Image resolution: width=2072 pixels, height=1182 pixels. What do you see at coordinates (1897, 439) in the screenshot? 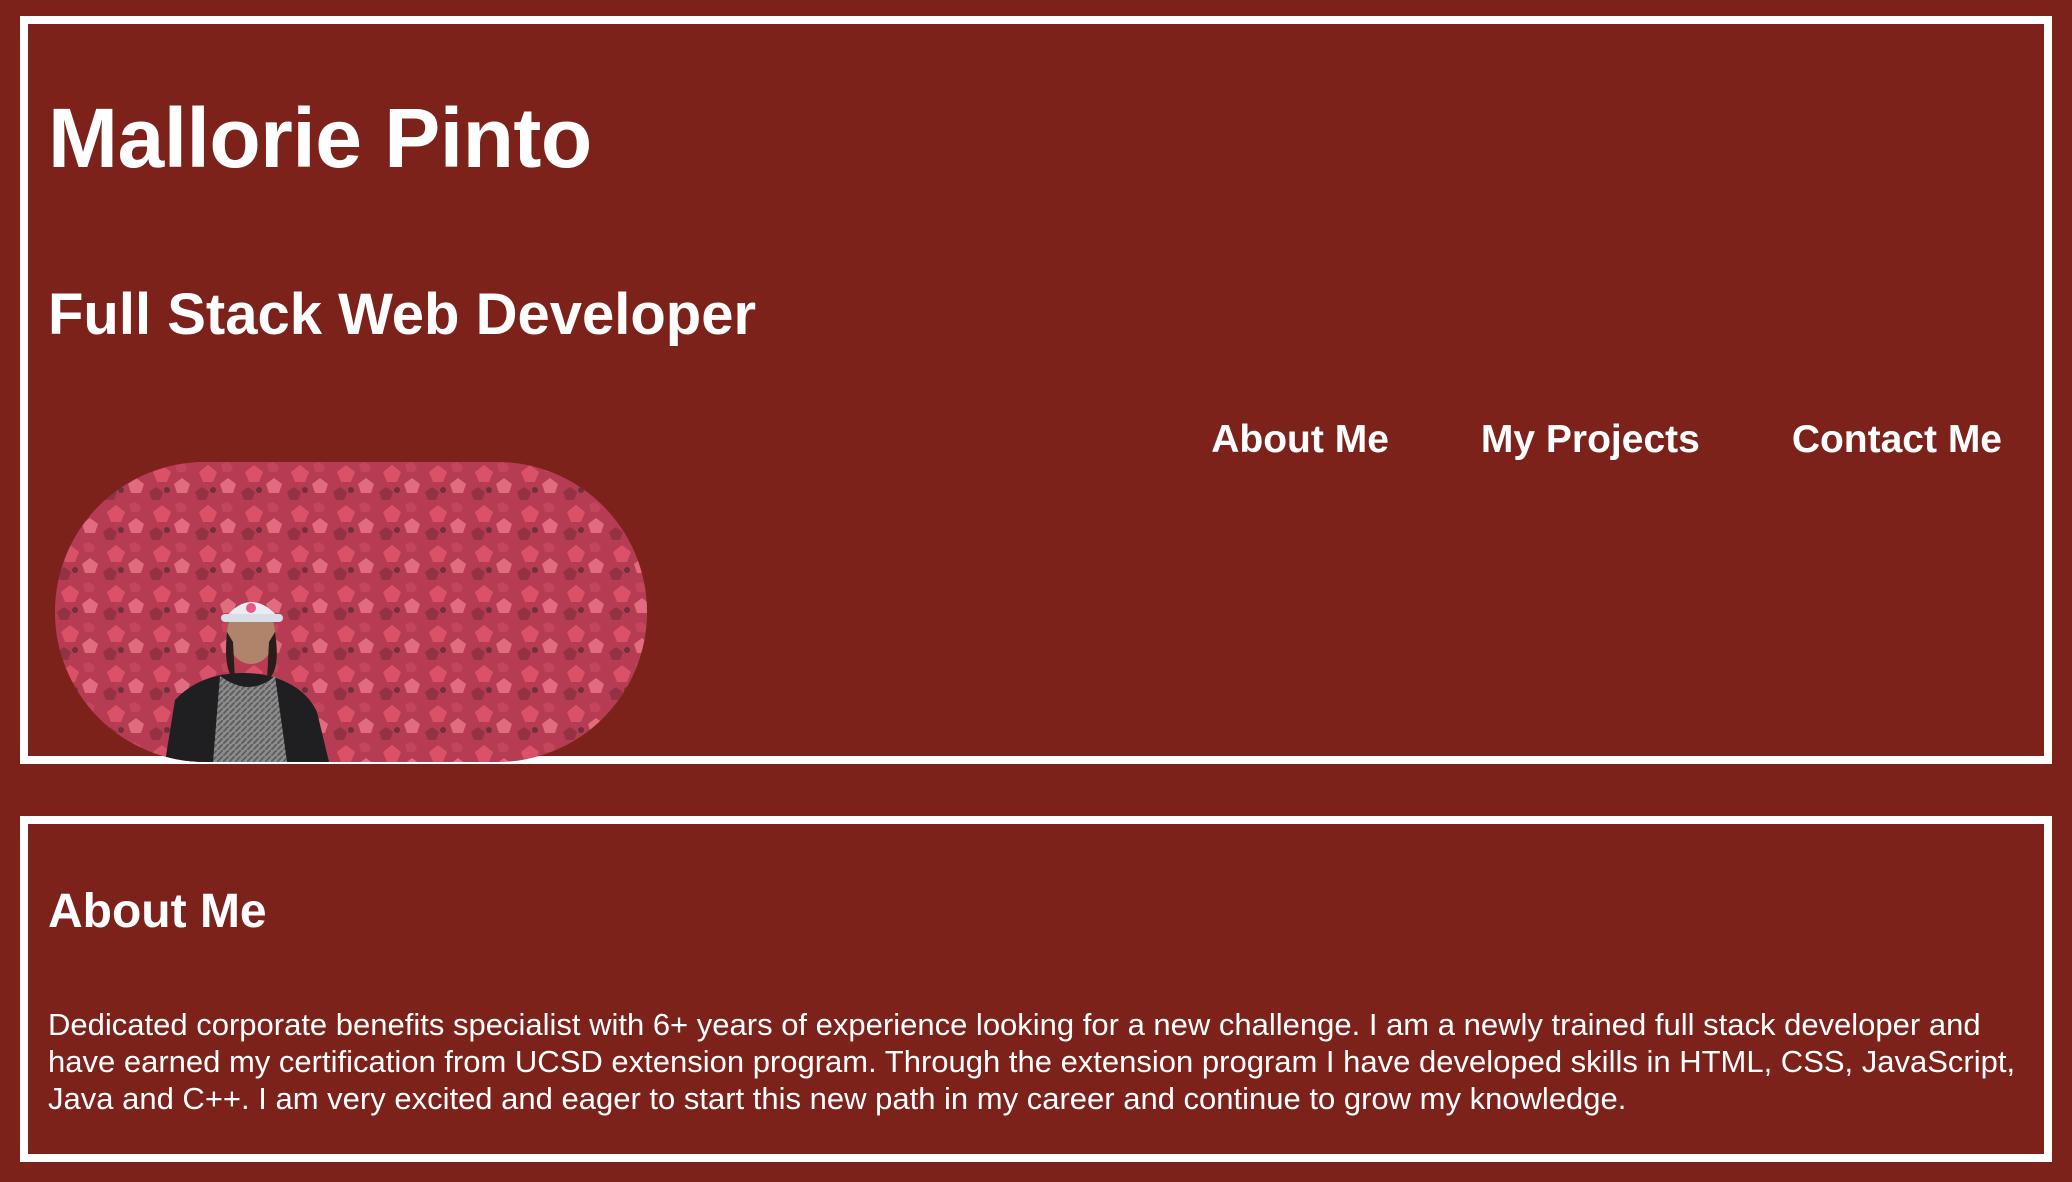
I see `nav-link-contact-me: Contact Me` at bounding box center [1897, 439].